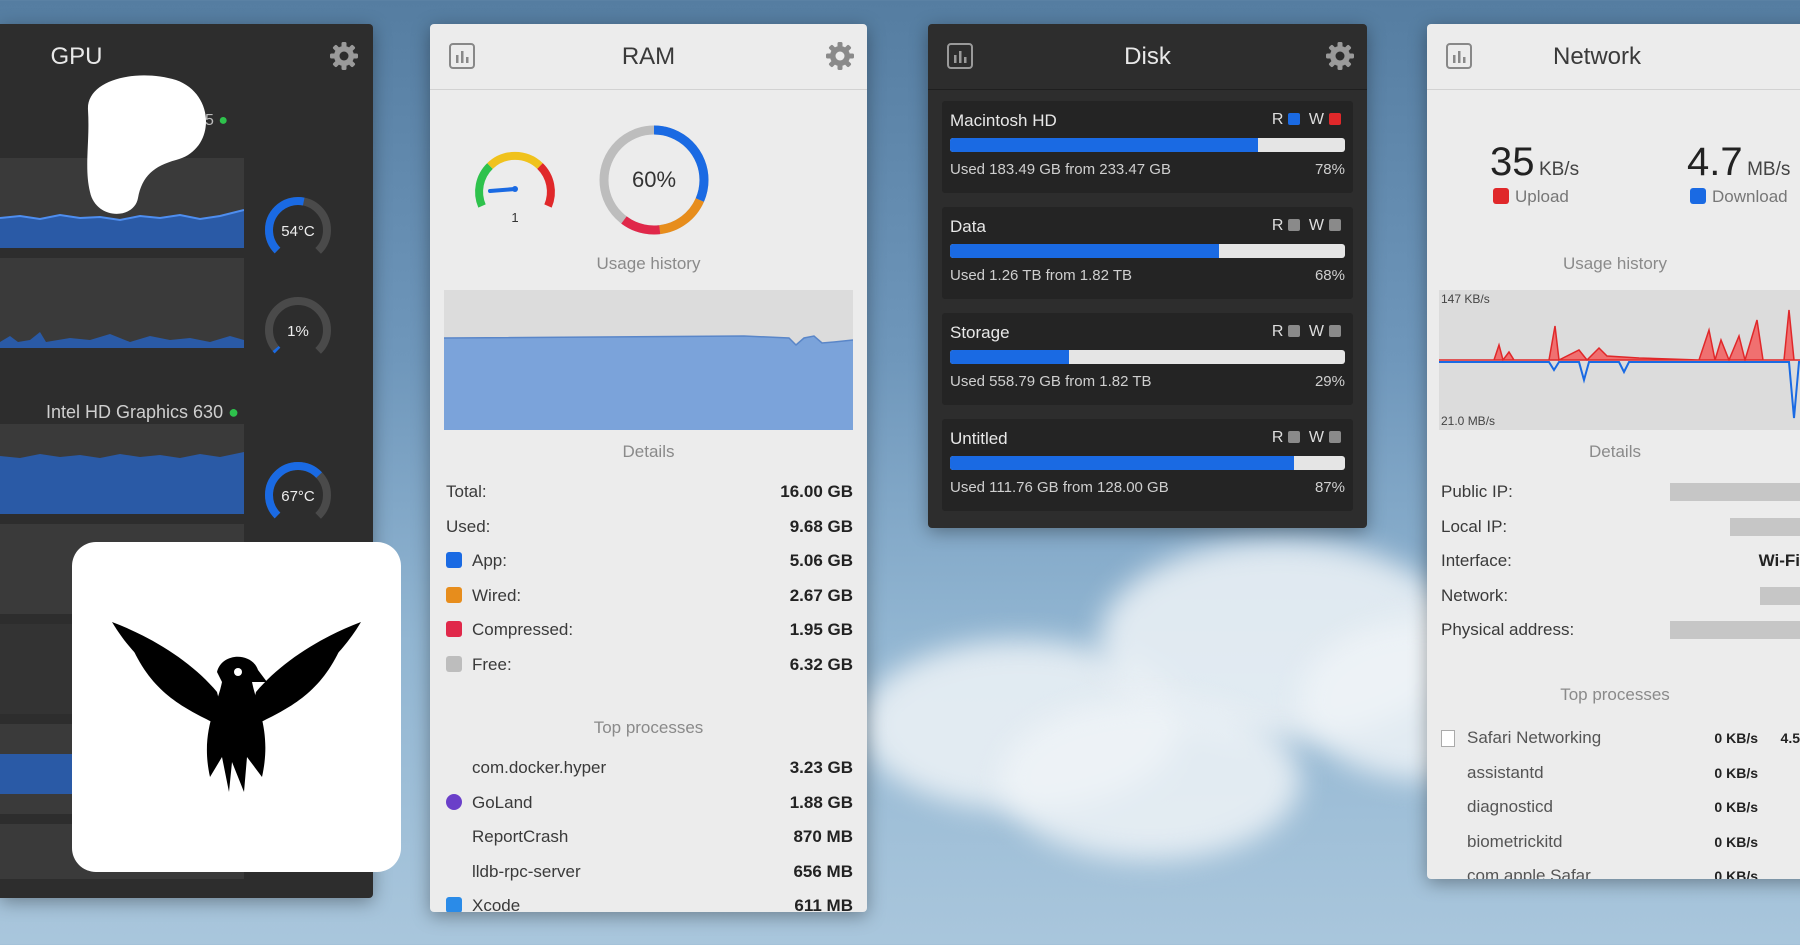 This screenshot has width=1800, height=945. Describe the element at coordinates (1620, 738) in the screenshot. I see `network-process-row: Safari Networking 0 KB/s 4.5` at that location.